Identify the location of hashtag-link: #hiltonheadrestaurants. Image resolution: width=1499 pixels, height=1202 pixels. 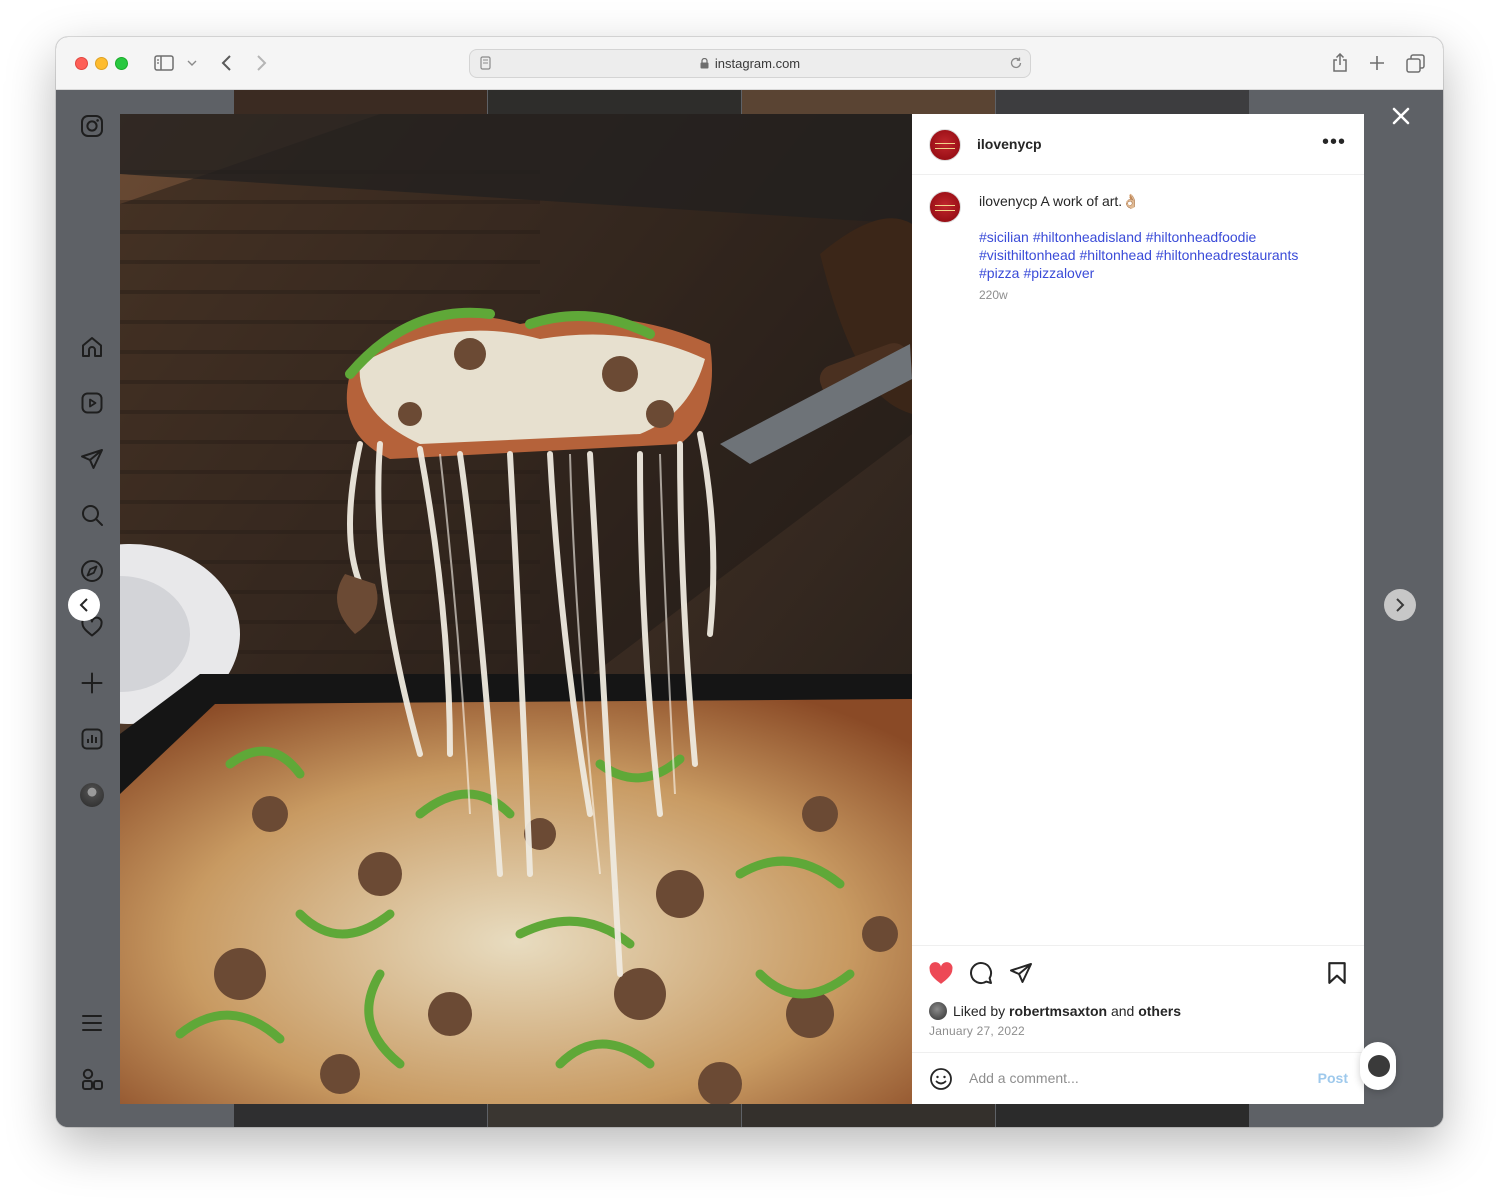
(1227, 255).